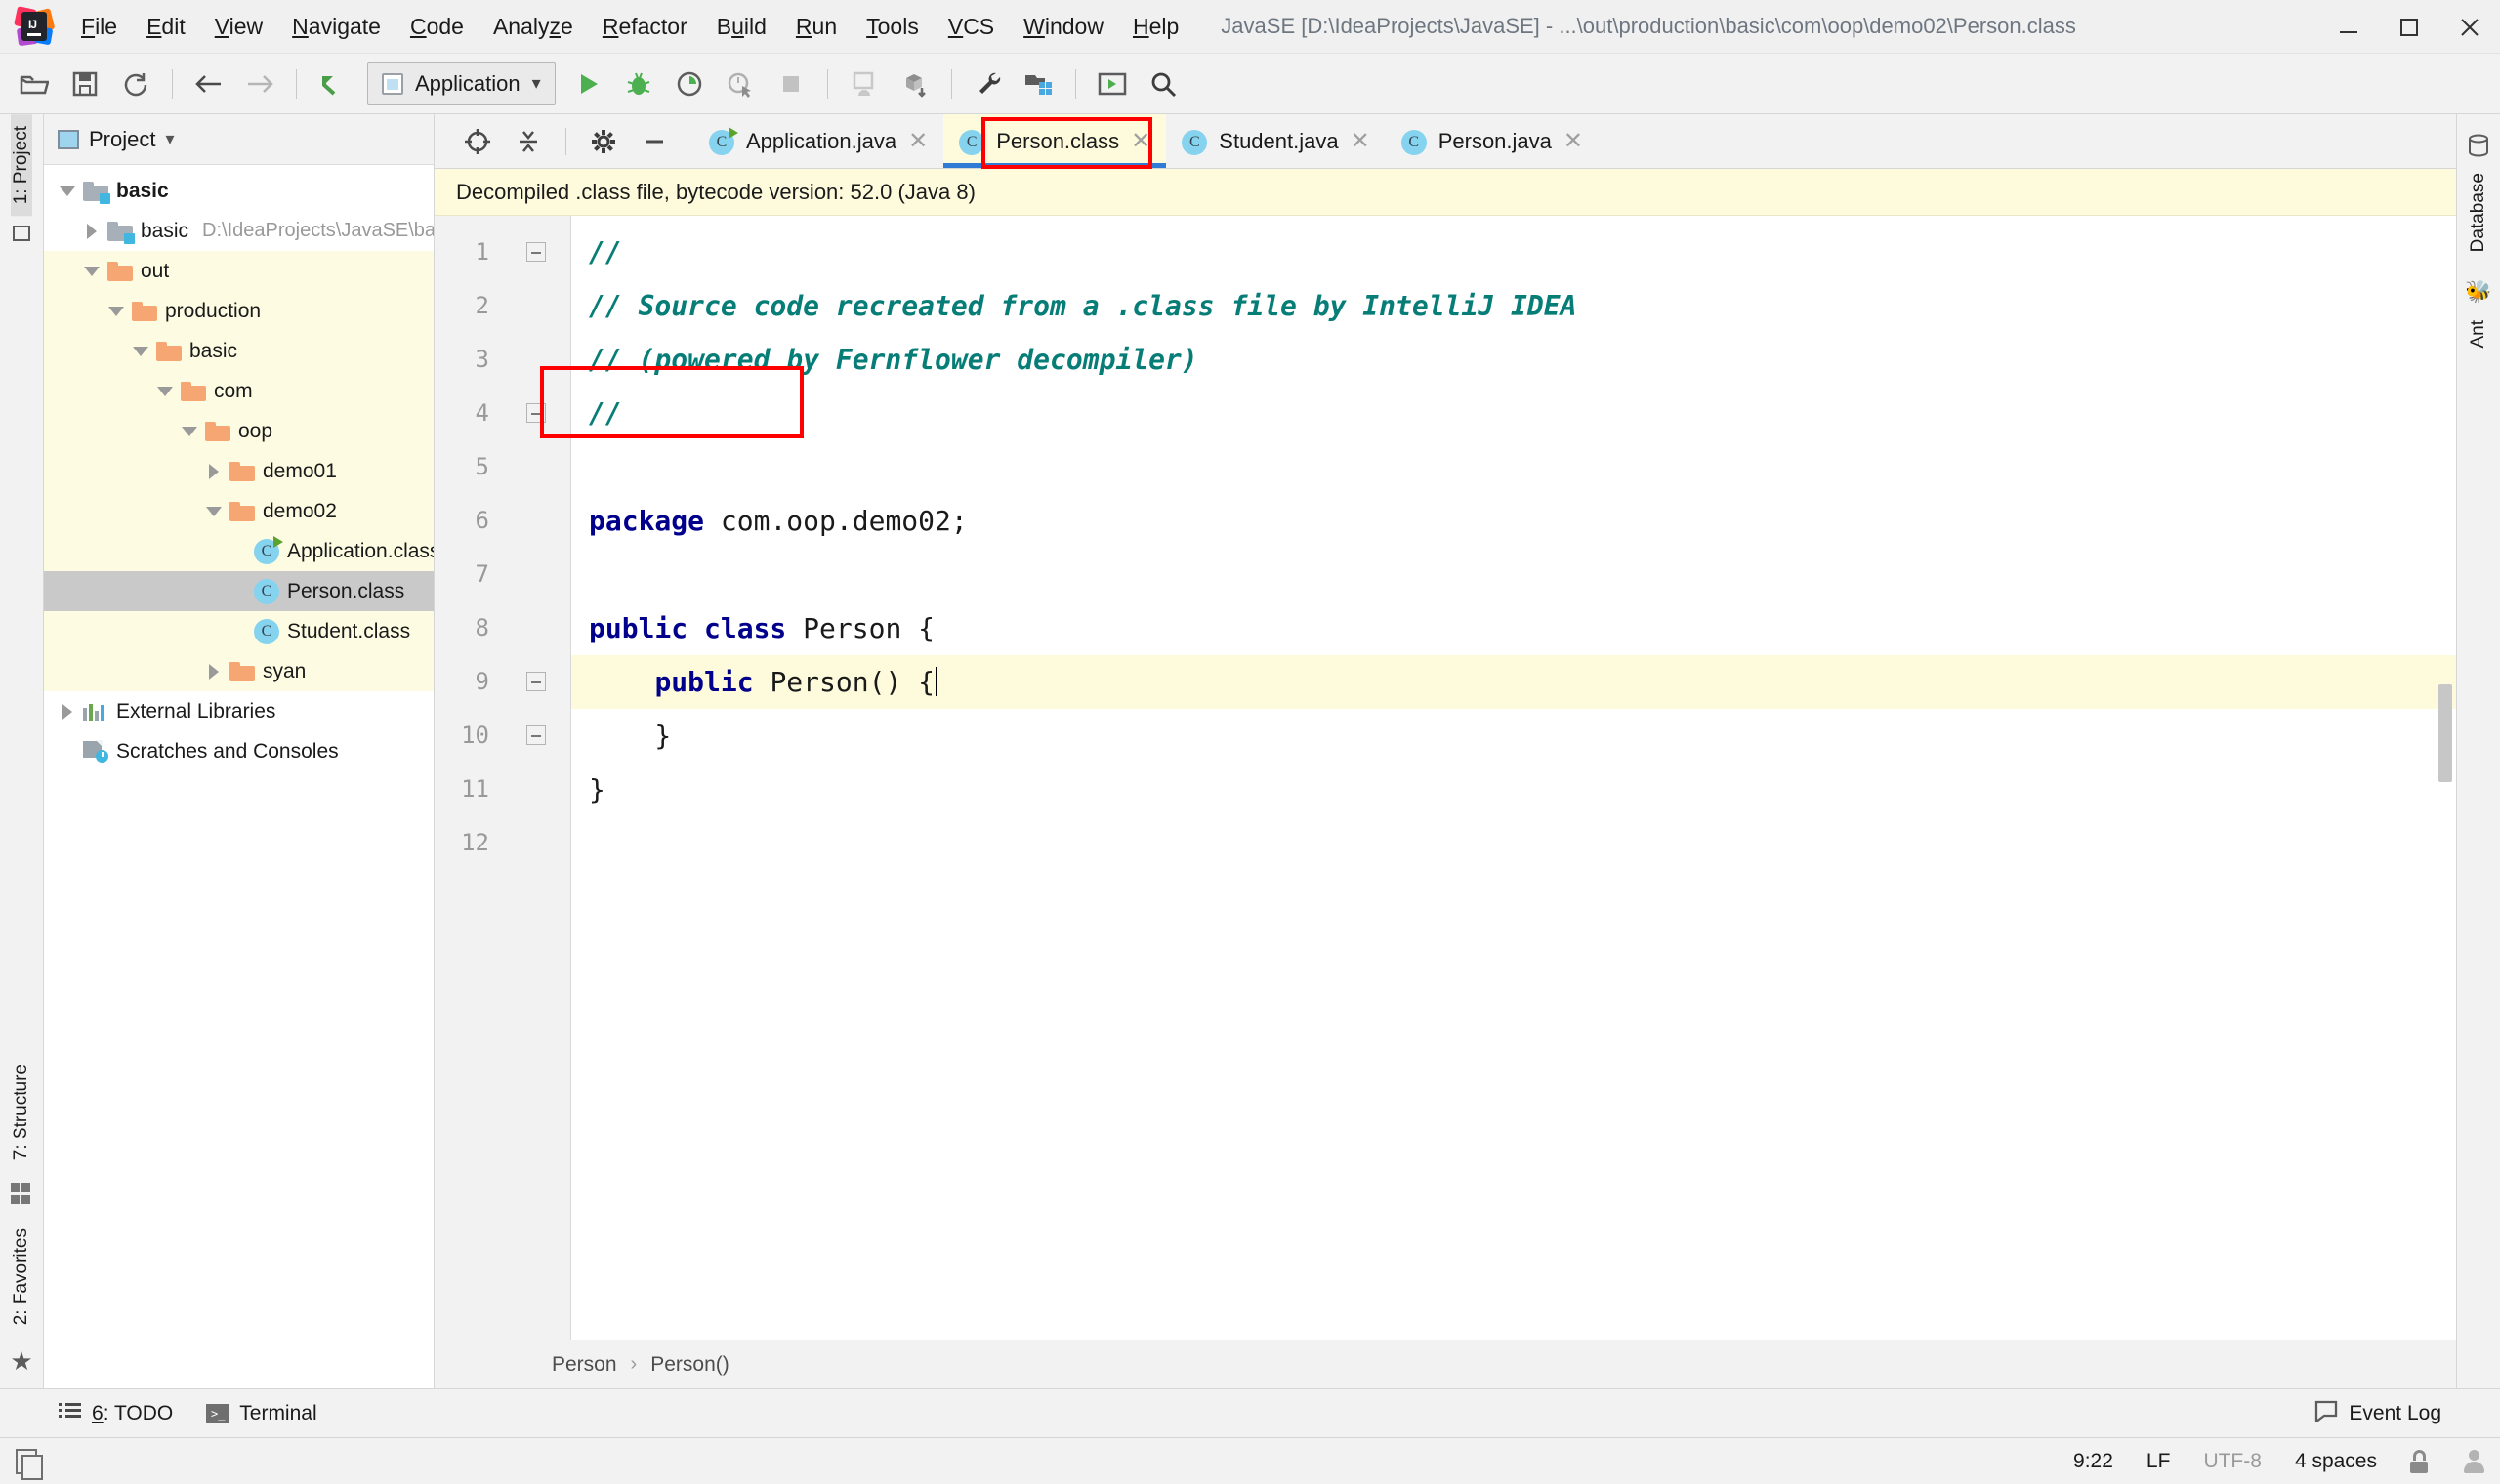  What do you see at coordinates (239, 591) in the screenshot?
I see `tree-item-person-class: C Person.class` at bounding box center [239, 591].